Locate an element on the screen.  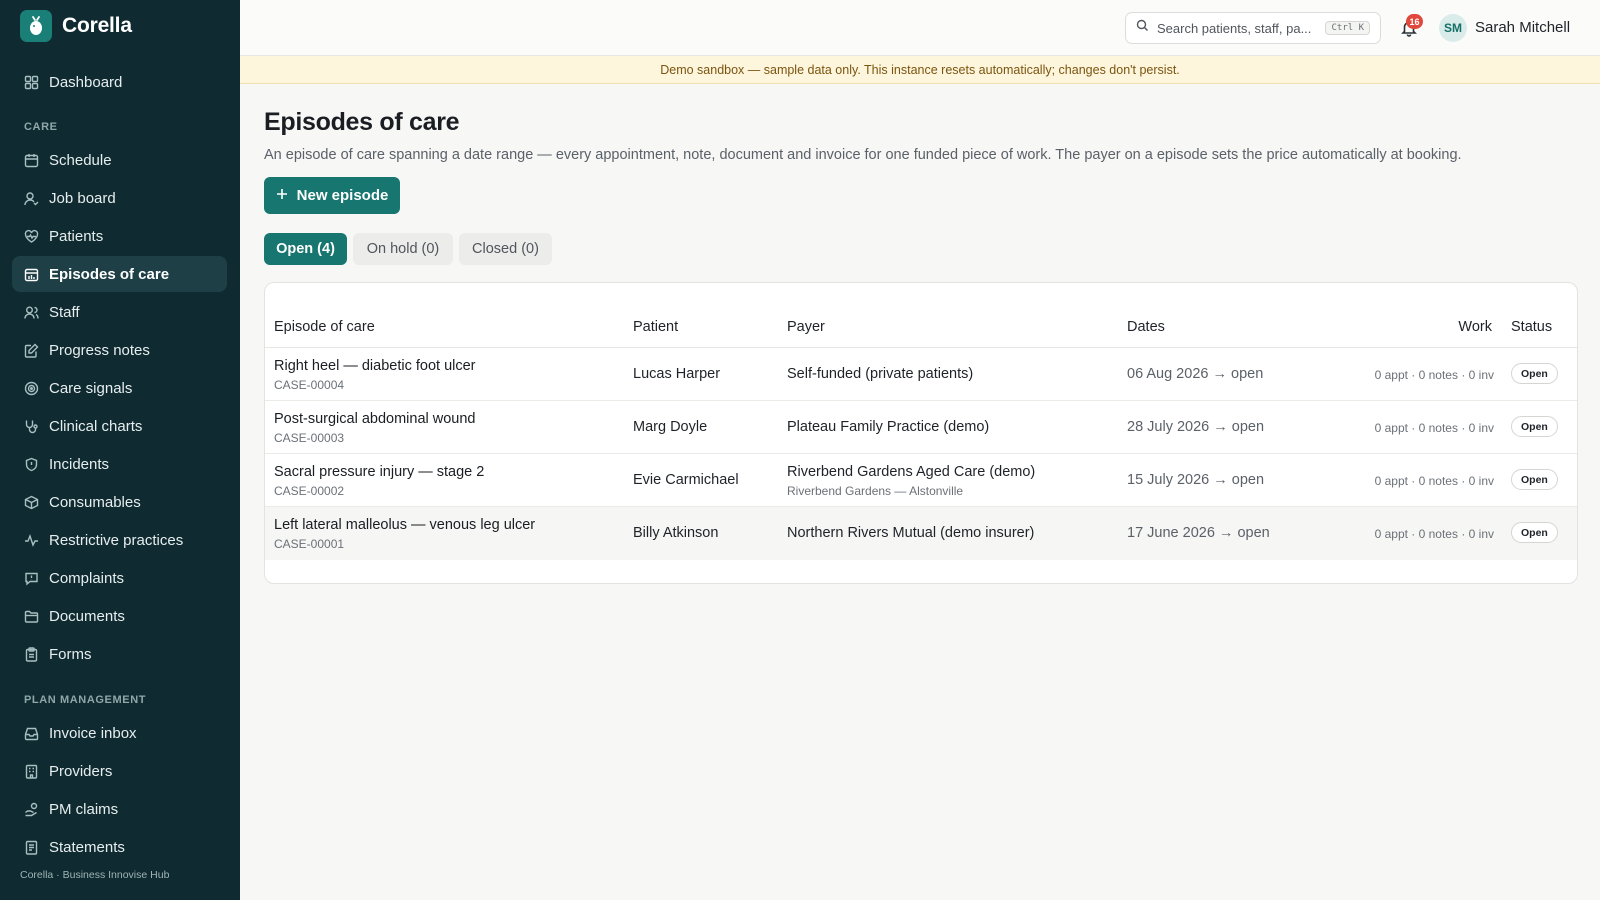
sidebar-item-label: Providers is located at coordinates (81, 771).